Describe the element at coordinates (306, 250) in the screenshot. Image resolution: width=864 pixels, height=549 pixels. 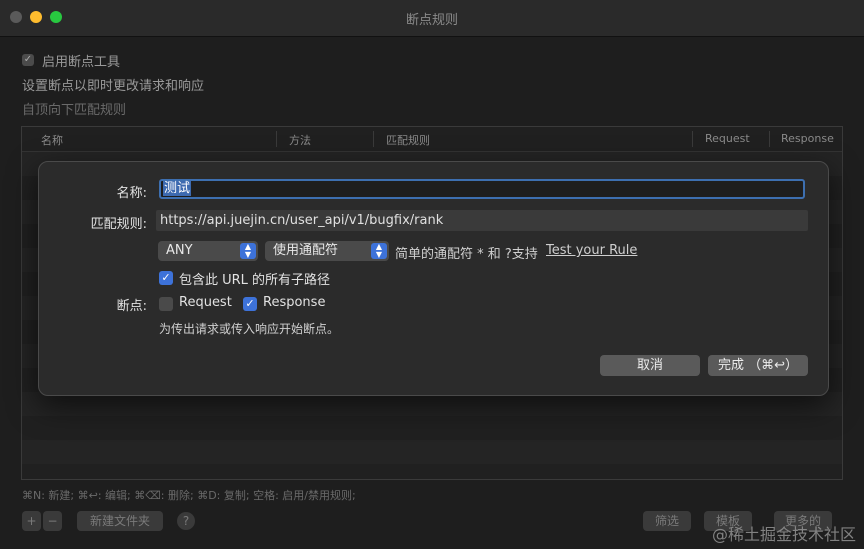
I see `wildcard-value: 使用通配符` at that location.